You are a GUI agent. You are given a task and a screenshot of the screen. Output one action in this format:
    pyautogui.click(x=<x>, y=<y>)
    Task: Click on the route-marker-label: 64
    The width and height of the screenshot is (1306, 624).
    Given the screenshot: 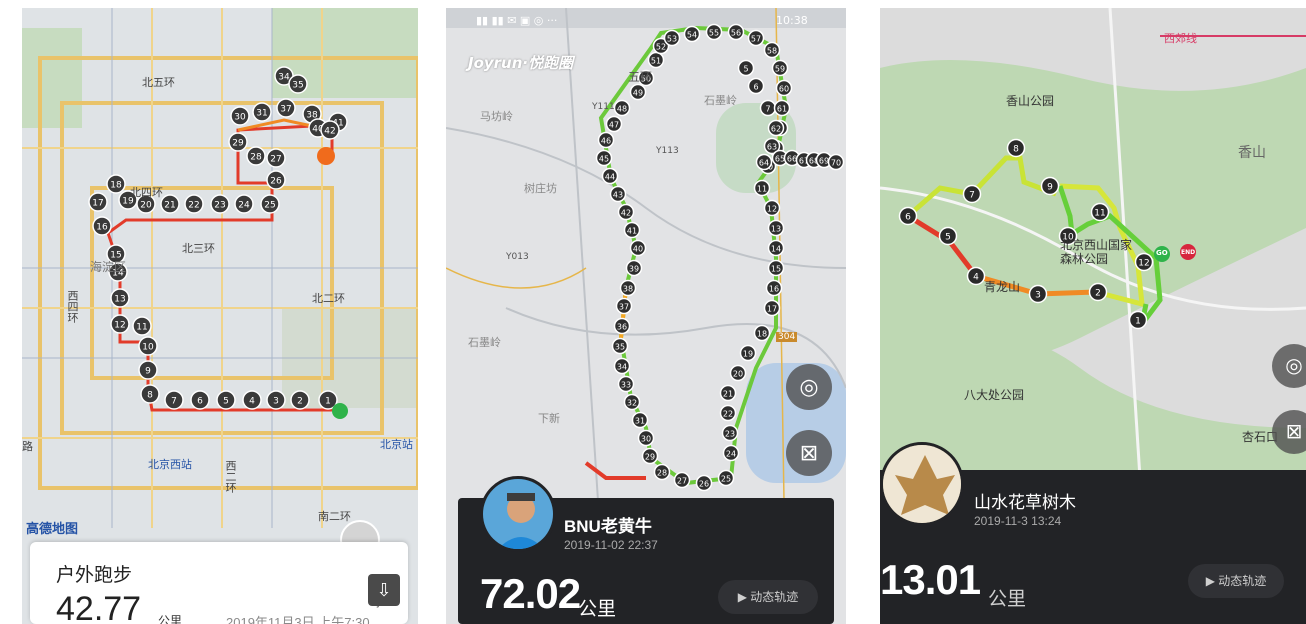 What is the action you would take?
    pyautogui.click(x=764, y=163)
    